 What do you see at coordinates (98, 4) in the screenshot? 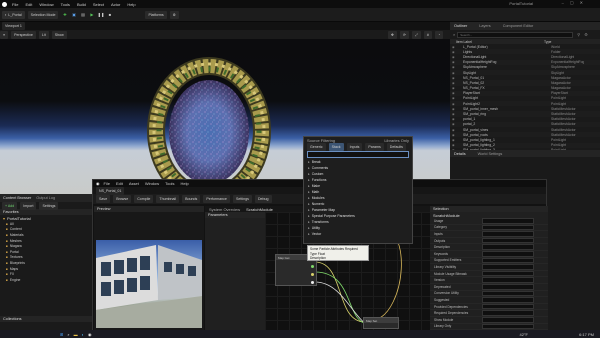
I see `menu-select: Select` at bounding box center [98, 4].